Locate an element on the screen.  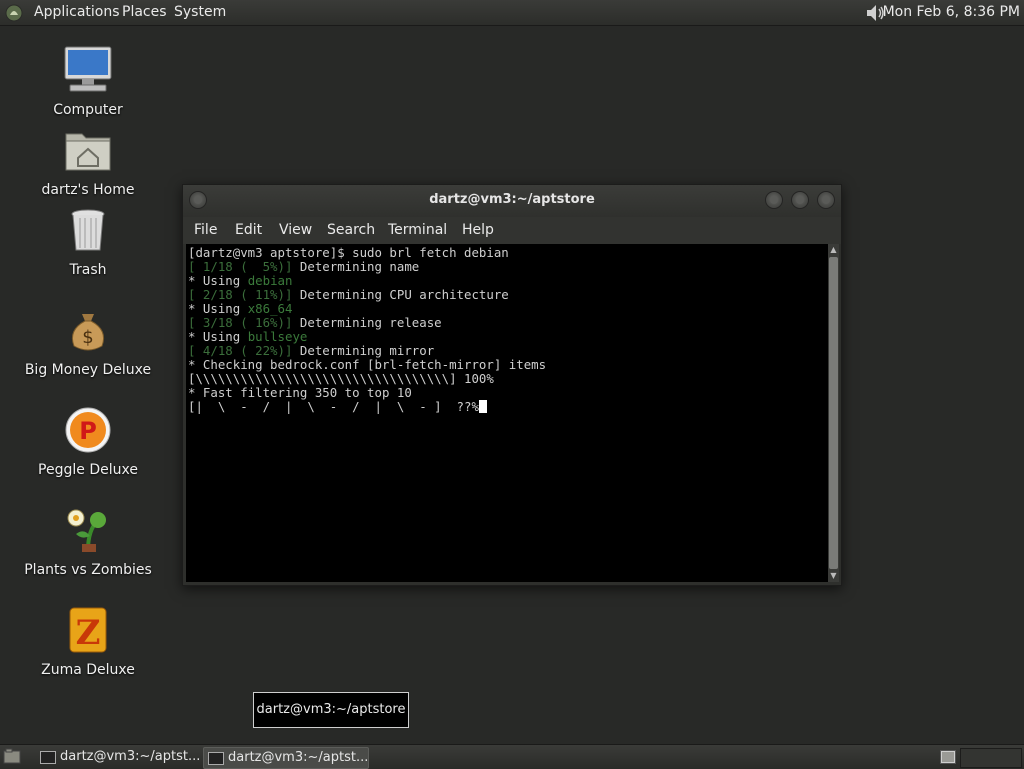
gnome-foot-icon is located at coordinates (14, 13).